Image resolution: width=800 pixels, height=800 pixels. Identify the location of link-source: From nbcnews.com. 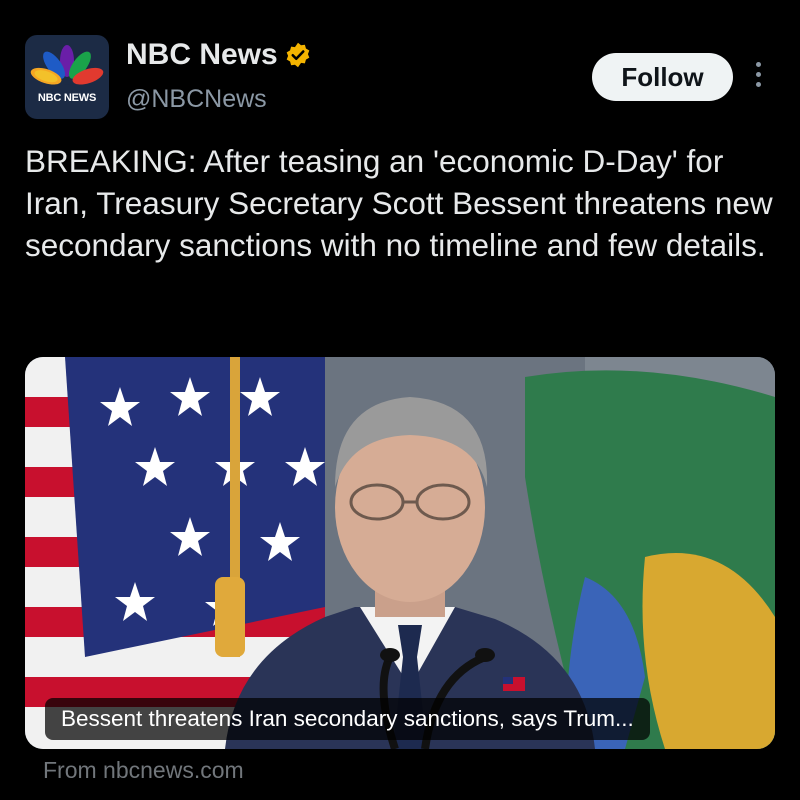
(143, 770).